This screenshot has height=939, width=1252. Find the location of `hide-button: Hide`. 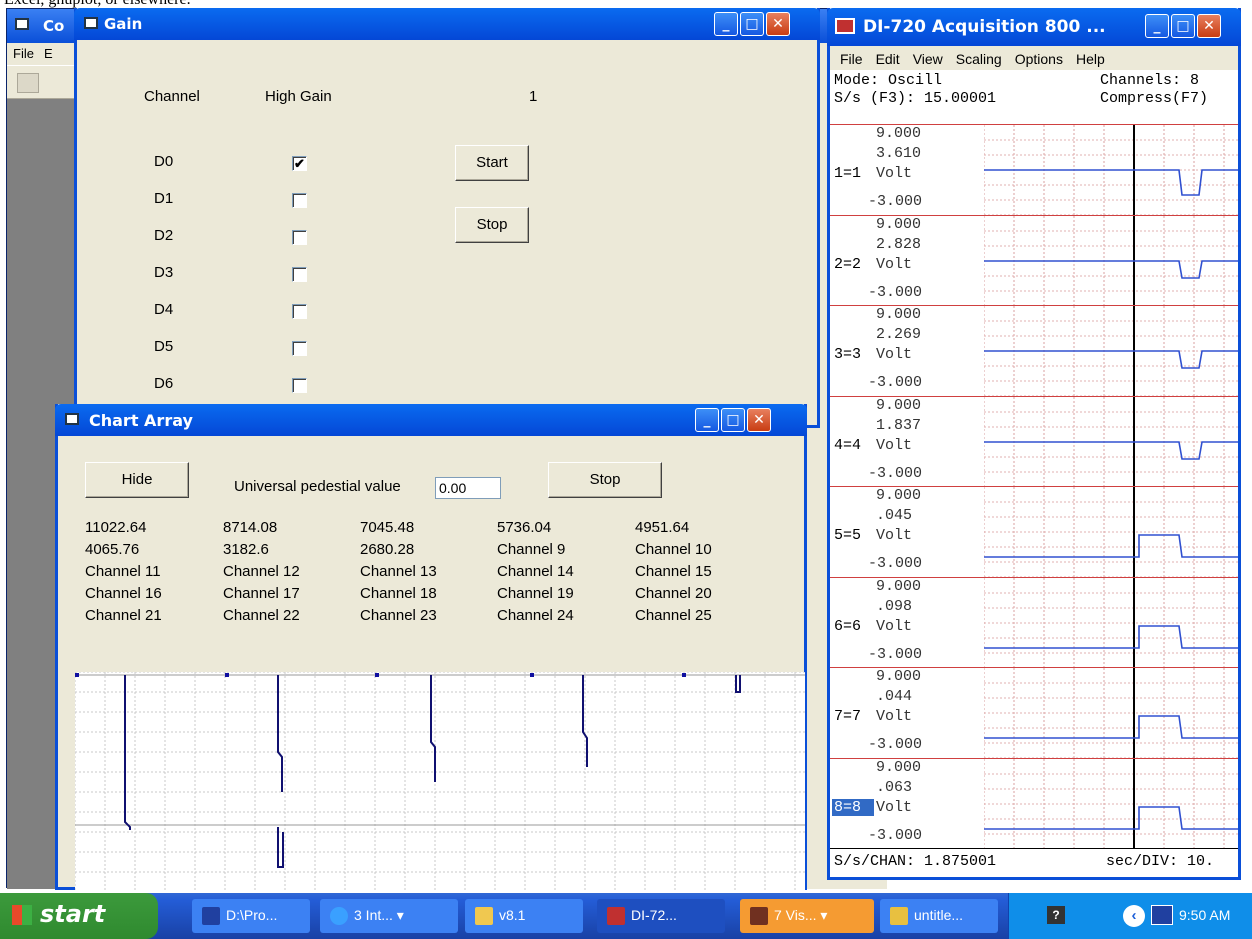

hide-button: Hide is located at coordinates (137, 480).